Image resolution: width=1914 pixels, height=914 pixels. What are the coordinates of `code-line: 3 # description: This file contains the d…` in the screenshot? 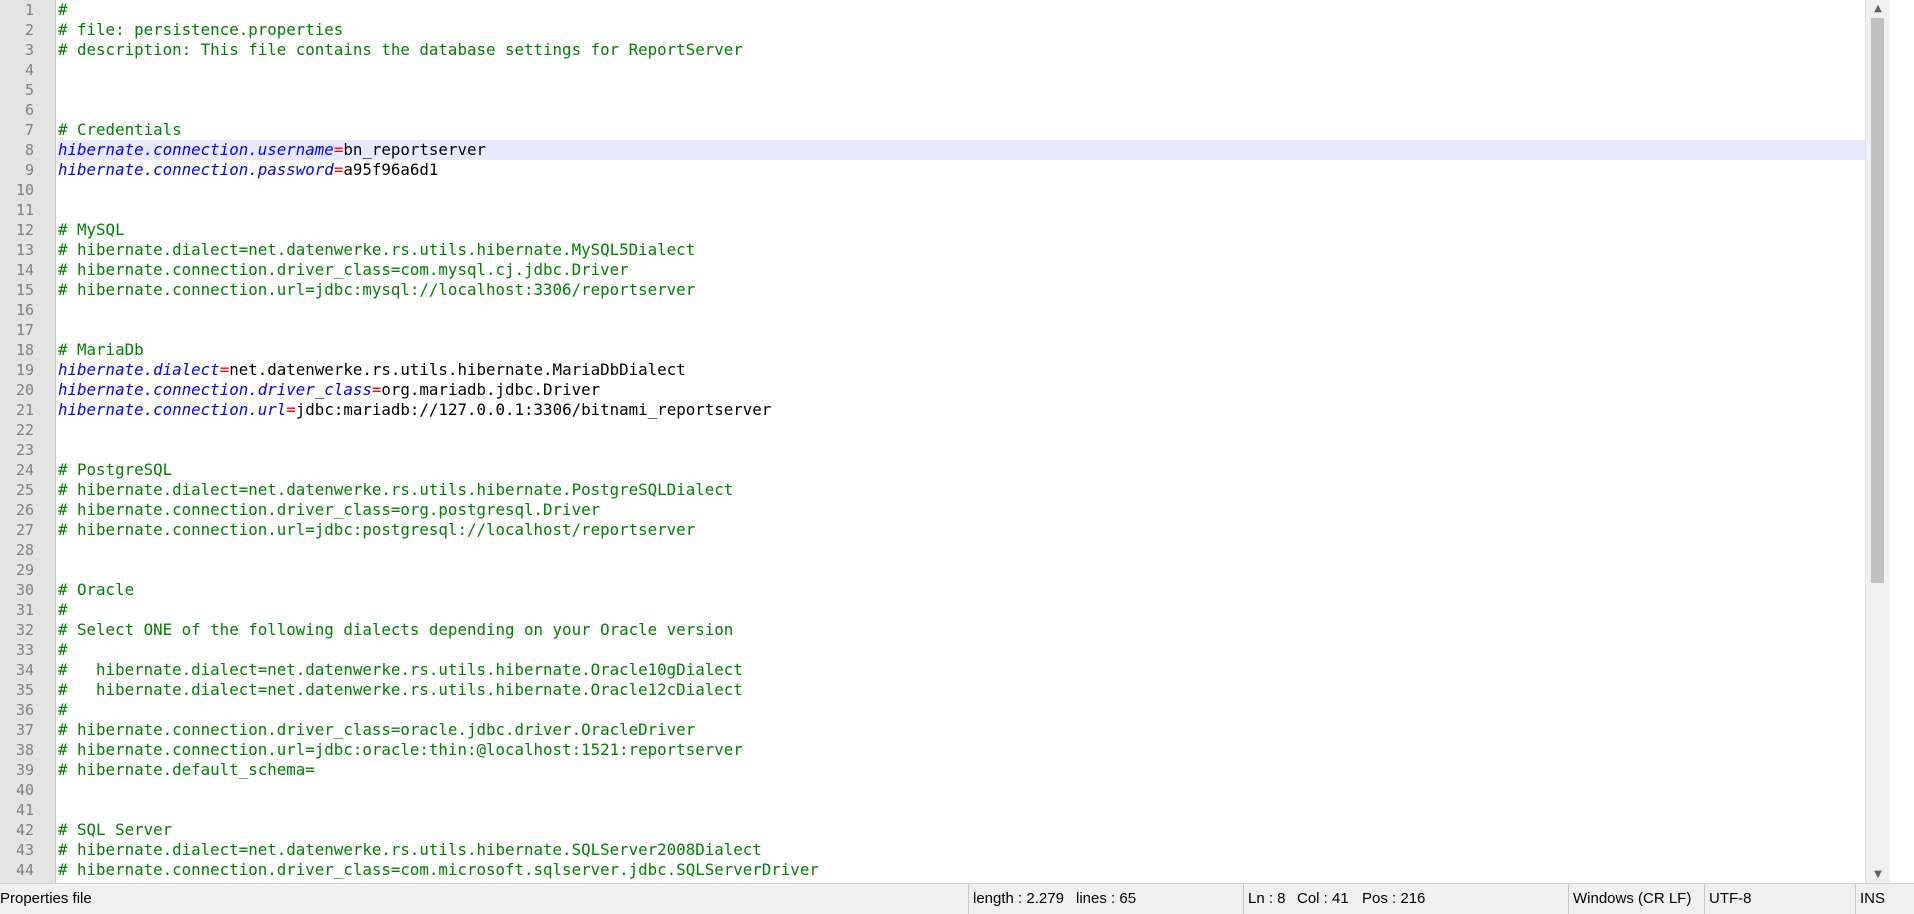 It's located at (945, 50).